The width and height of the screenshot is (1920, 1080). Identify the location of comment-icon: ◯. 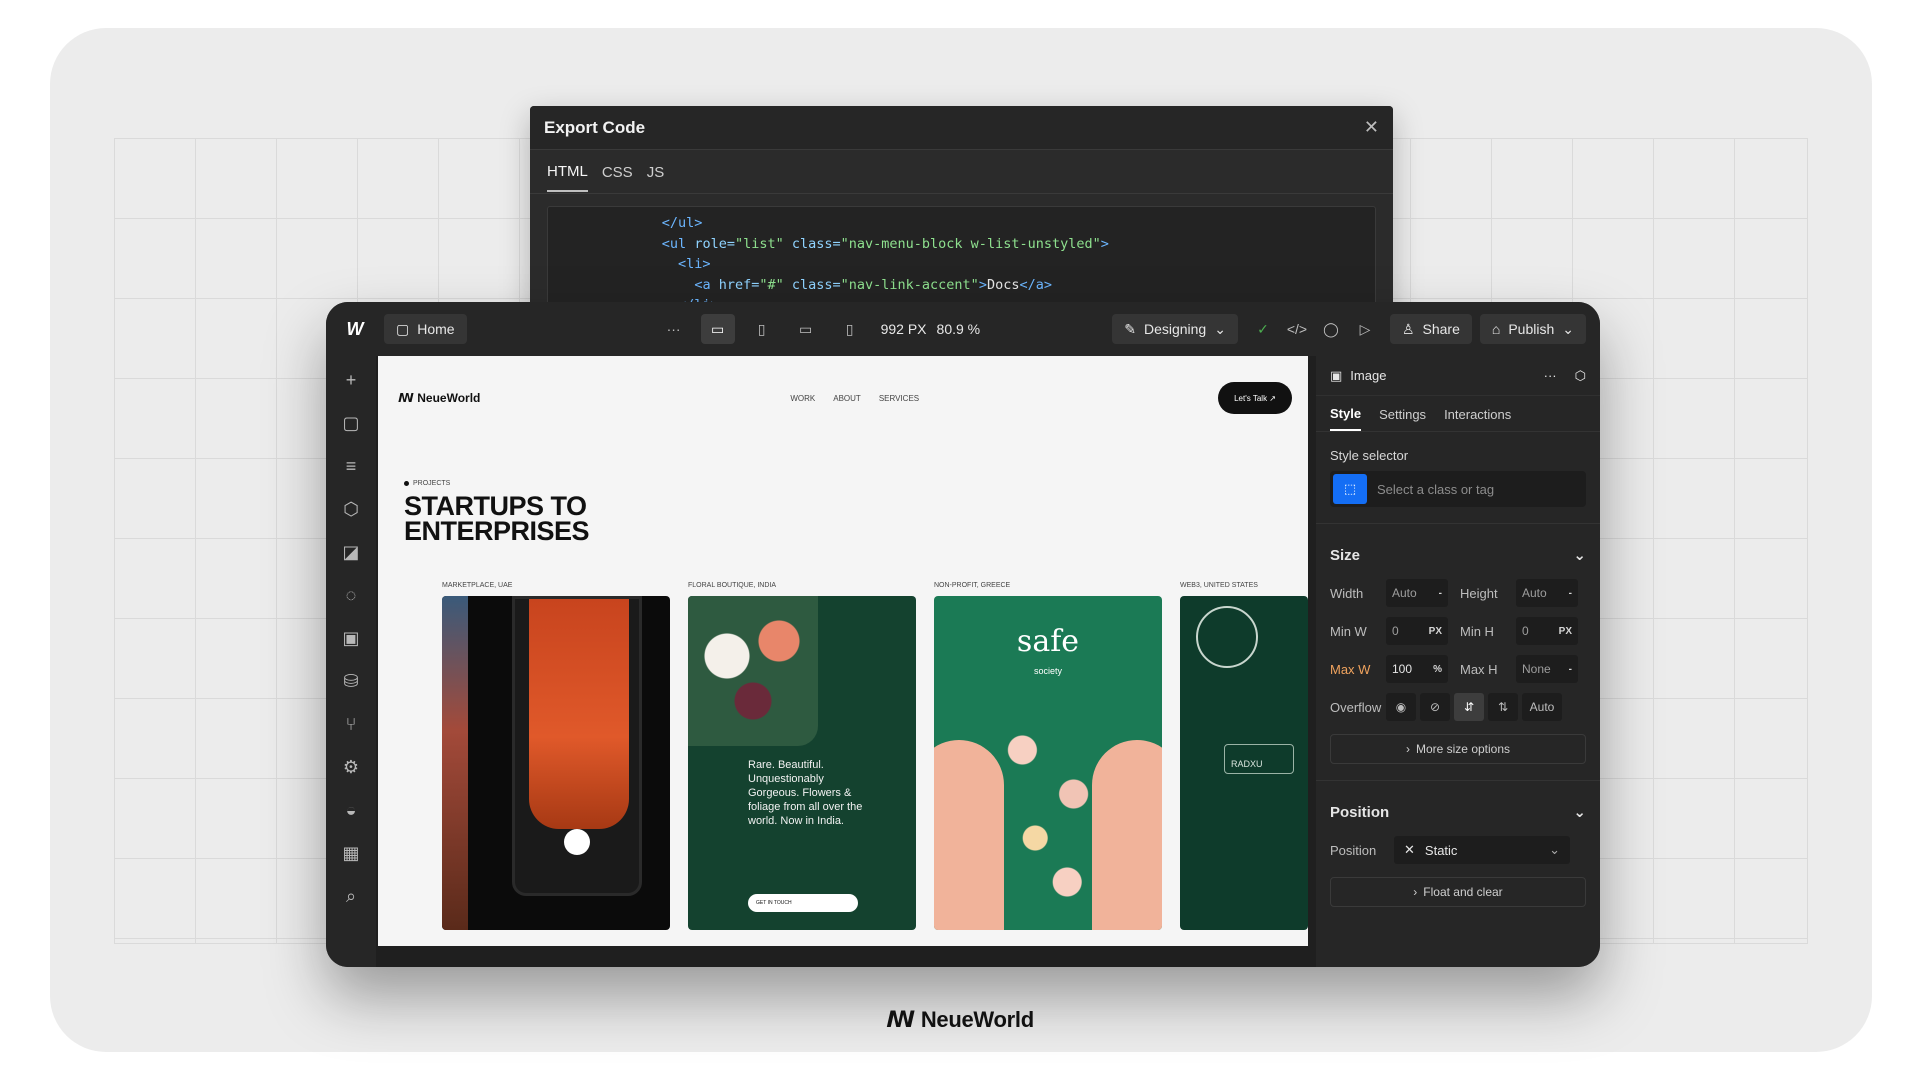
(1331, 329).